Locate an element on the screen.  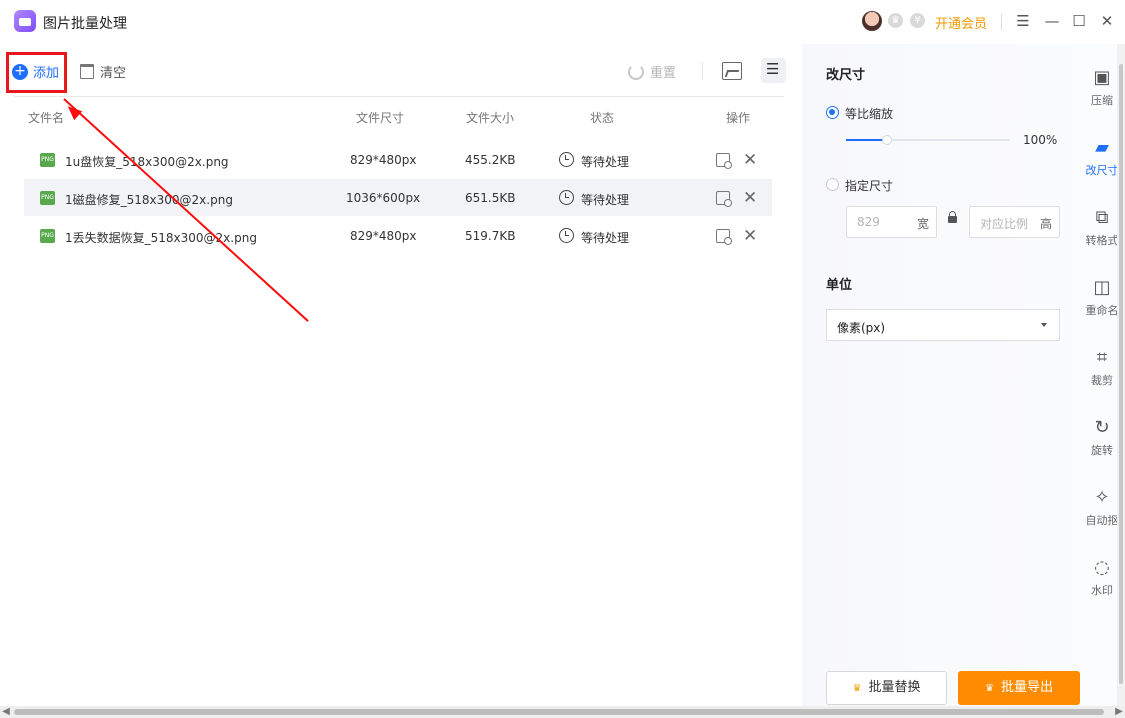
header-status: 状态 is located at coordinates (602, 118).